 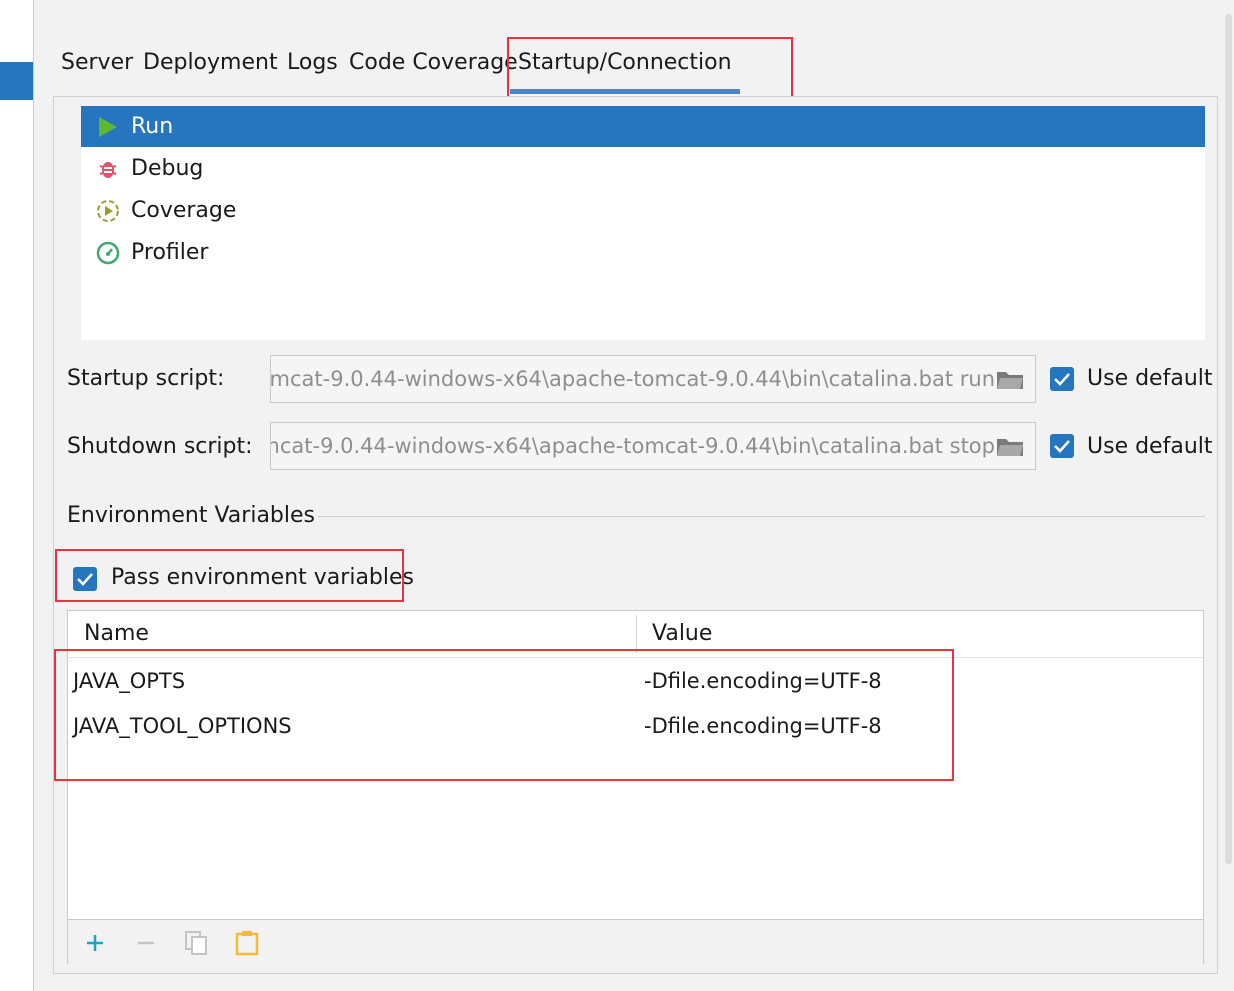 What do you see at coordinates (97, 62) in the screenshot?
I see `tab-server: Server` at bounding box center [97, 62].